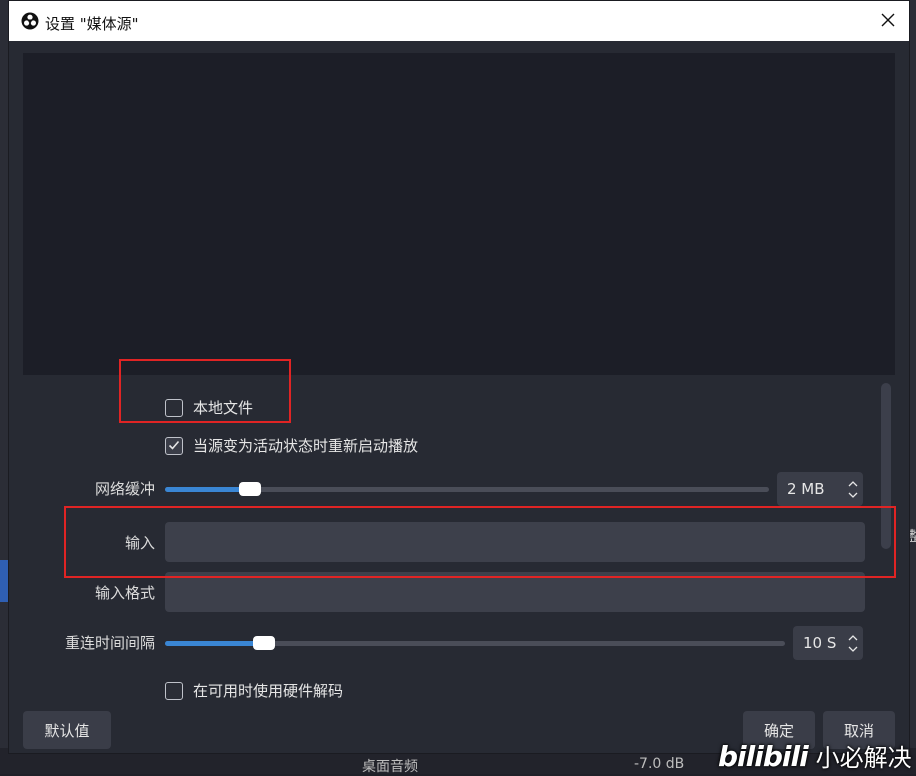 The image size is (916, 776). Describe the element at coordinates (30, 21) in the screenshot. I see `obs-logo-icon` at that location.